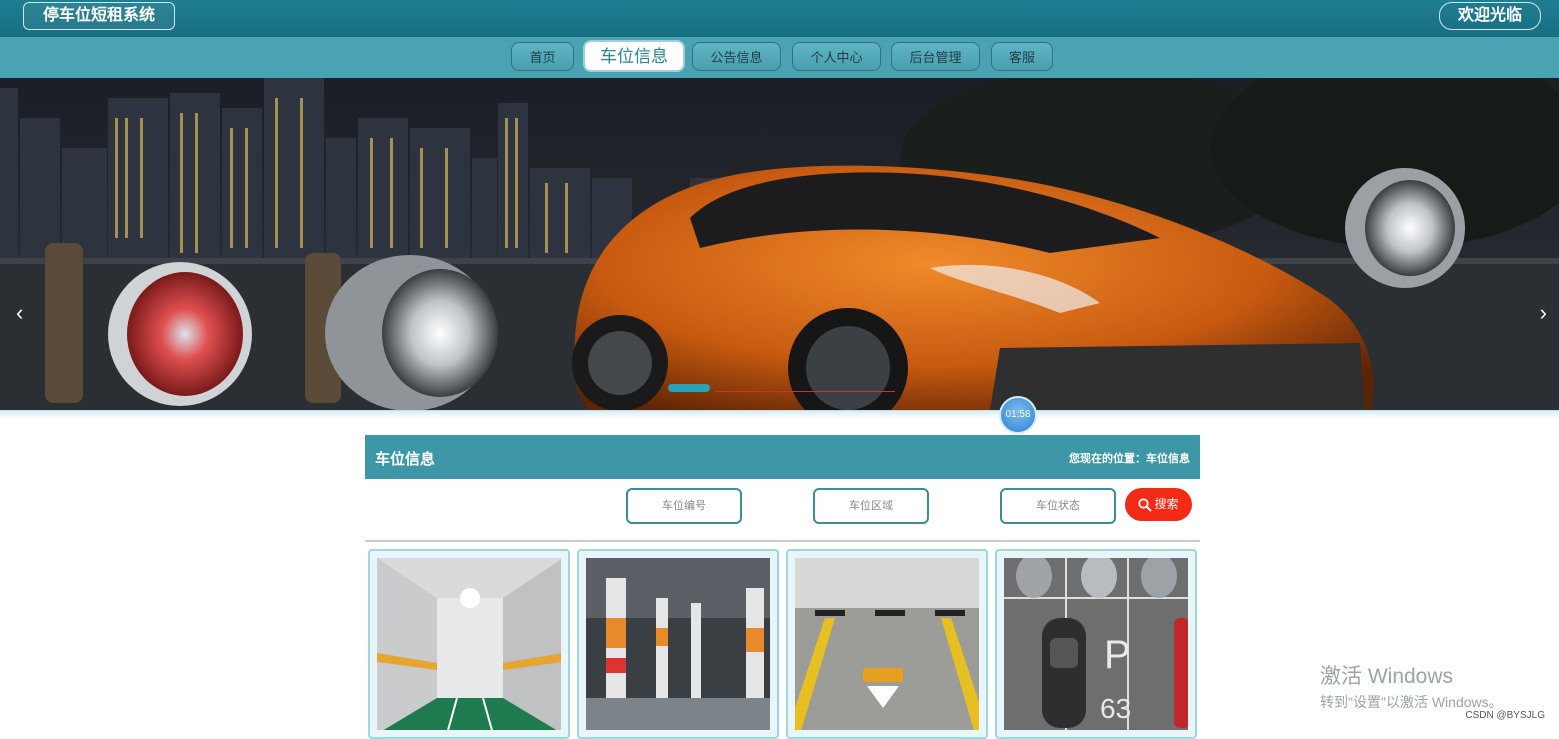  What do you see at coordinates (1115, 708) in the screenshot?
I see `svg-text: 63` at bounding box center [1115, 708].